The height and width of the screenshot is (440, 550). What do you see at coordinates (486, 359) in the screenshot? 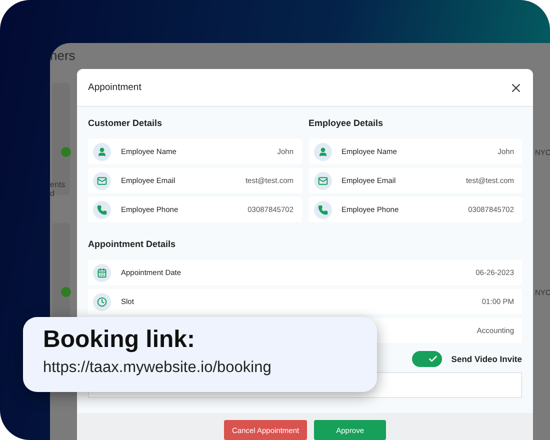
I see `toggle-label: Send Video Invite` at bounding box center [486, 359].